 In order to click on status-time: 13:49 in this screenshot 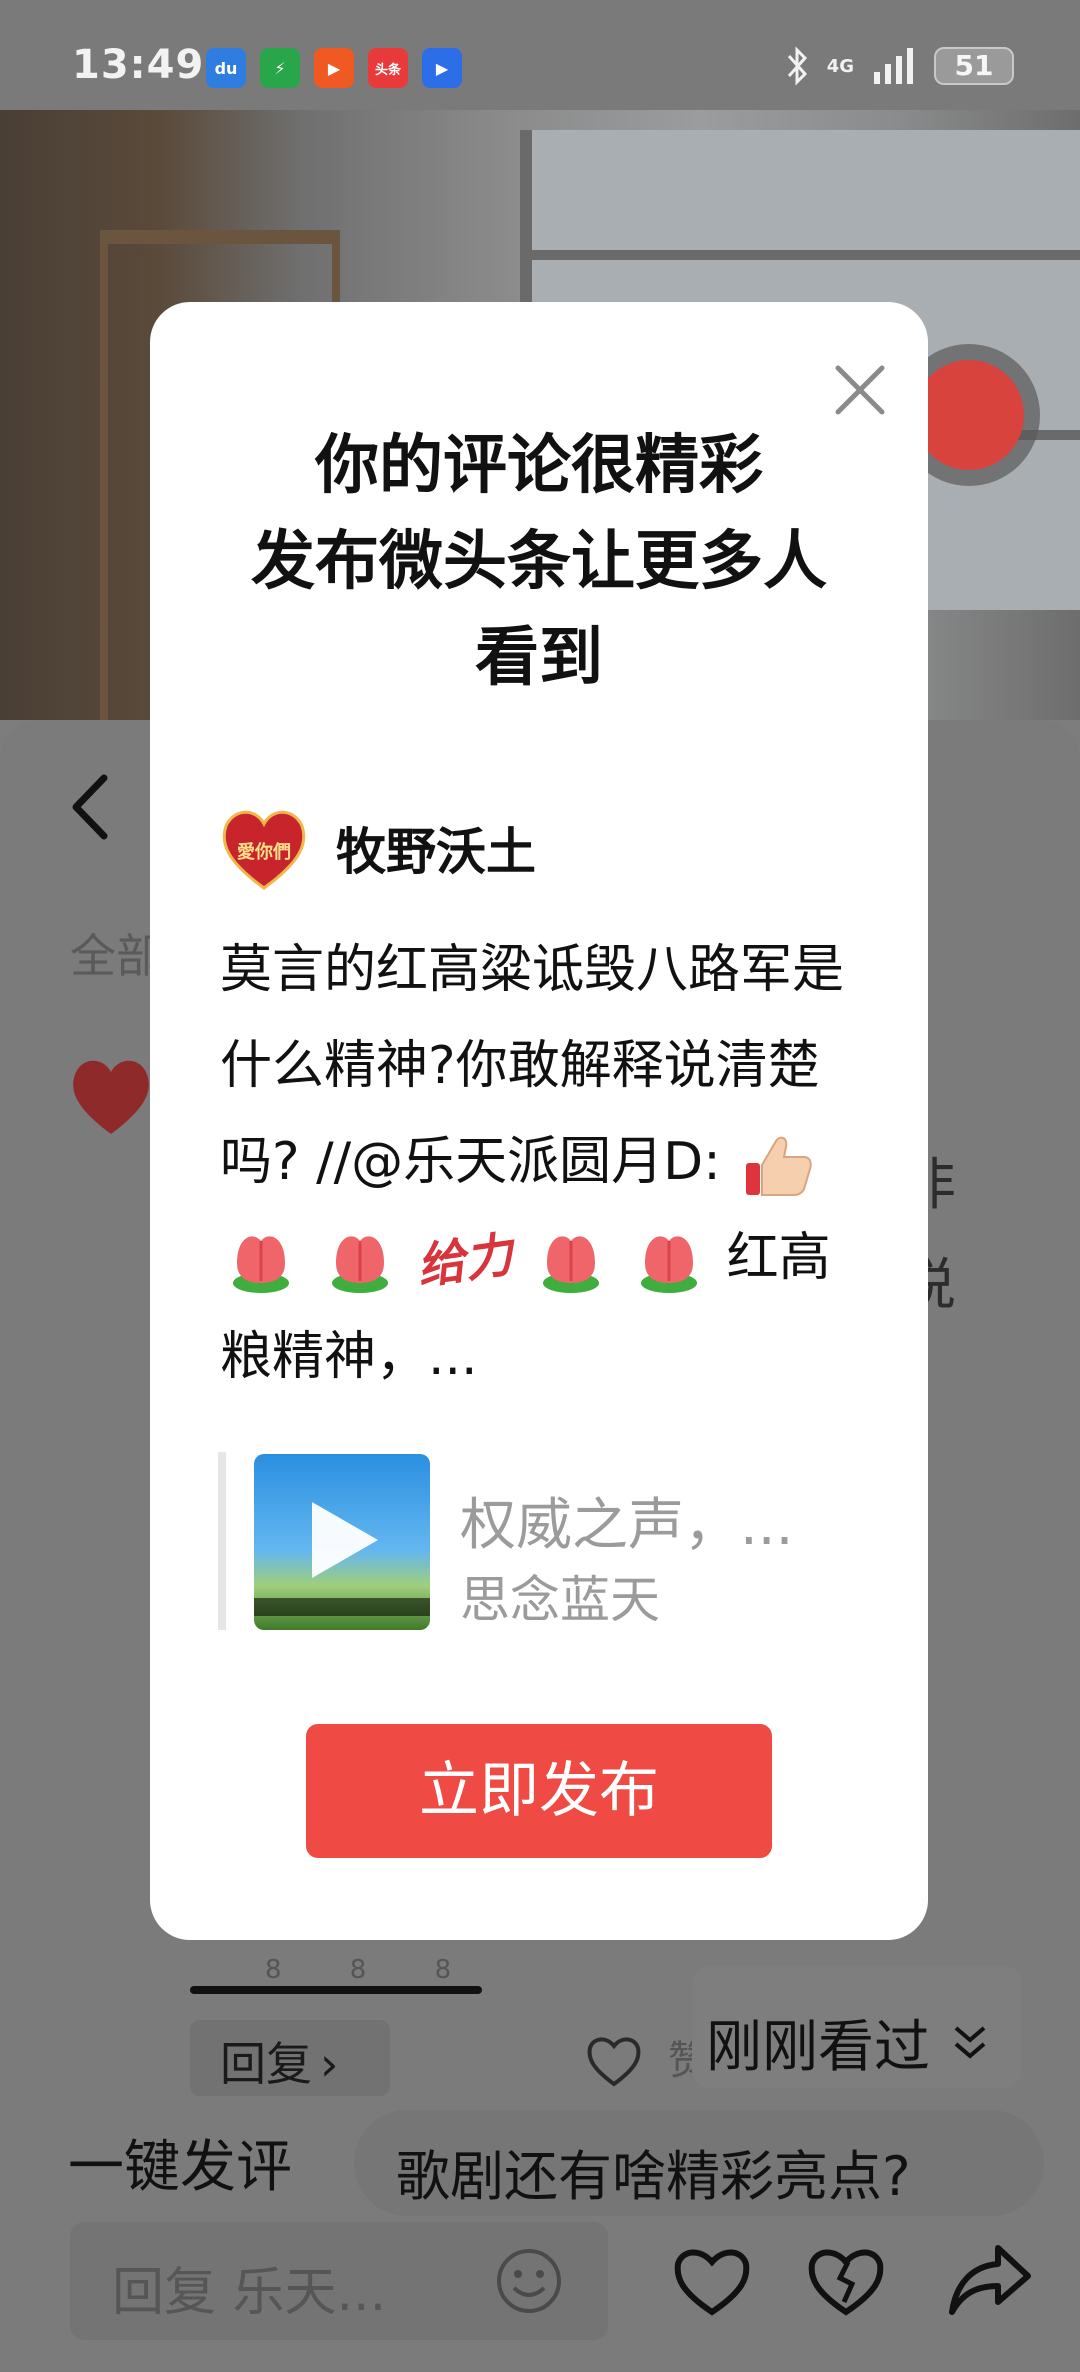, I will do `click(138, 65)`.